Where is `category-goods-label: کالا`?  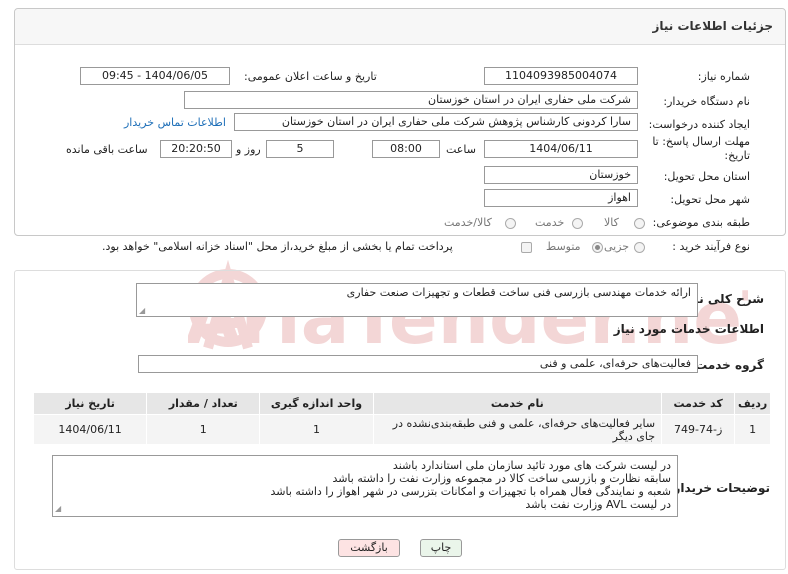
category-goods-label: کالا is located at coordinates (611, 222).